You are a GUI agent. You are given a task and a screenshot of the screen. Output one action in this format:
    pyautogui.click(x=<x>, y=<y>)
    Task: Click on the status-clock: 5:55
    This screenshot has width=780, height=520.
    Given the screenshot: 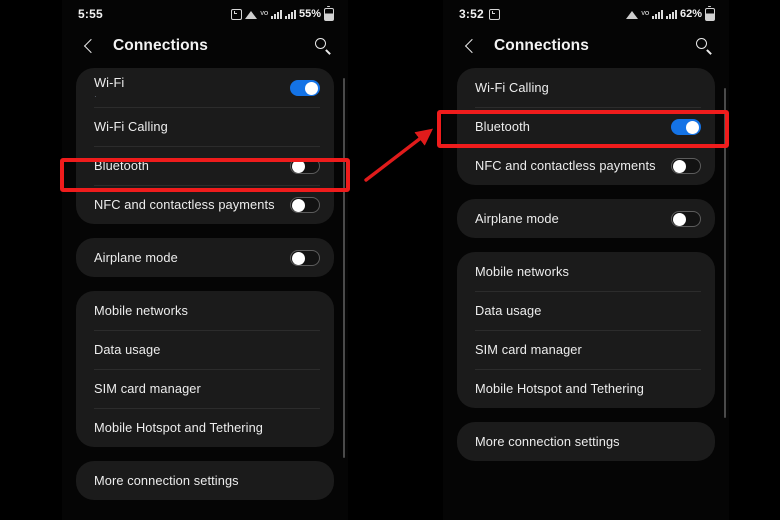 What is the action you would take?
    pyautogui.click(x=90, y=14)
    